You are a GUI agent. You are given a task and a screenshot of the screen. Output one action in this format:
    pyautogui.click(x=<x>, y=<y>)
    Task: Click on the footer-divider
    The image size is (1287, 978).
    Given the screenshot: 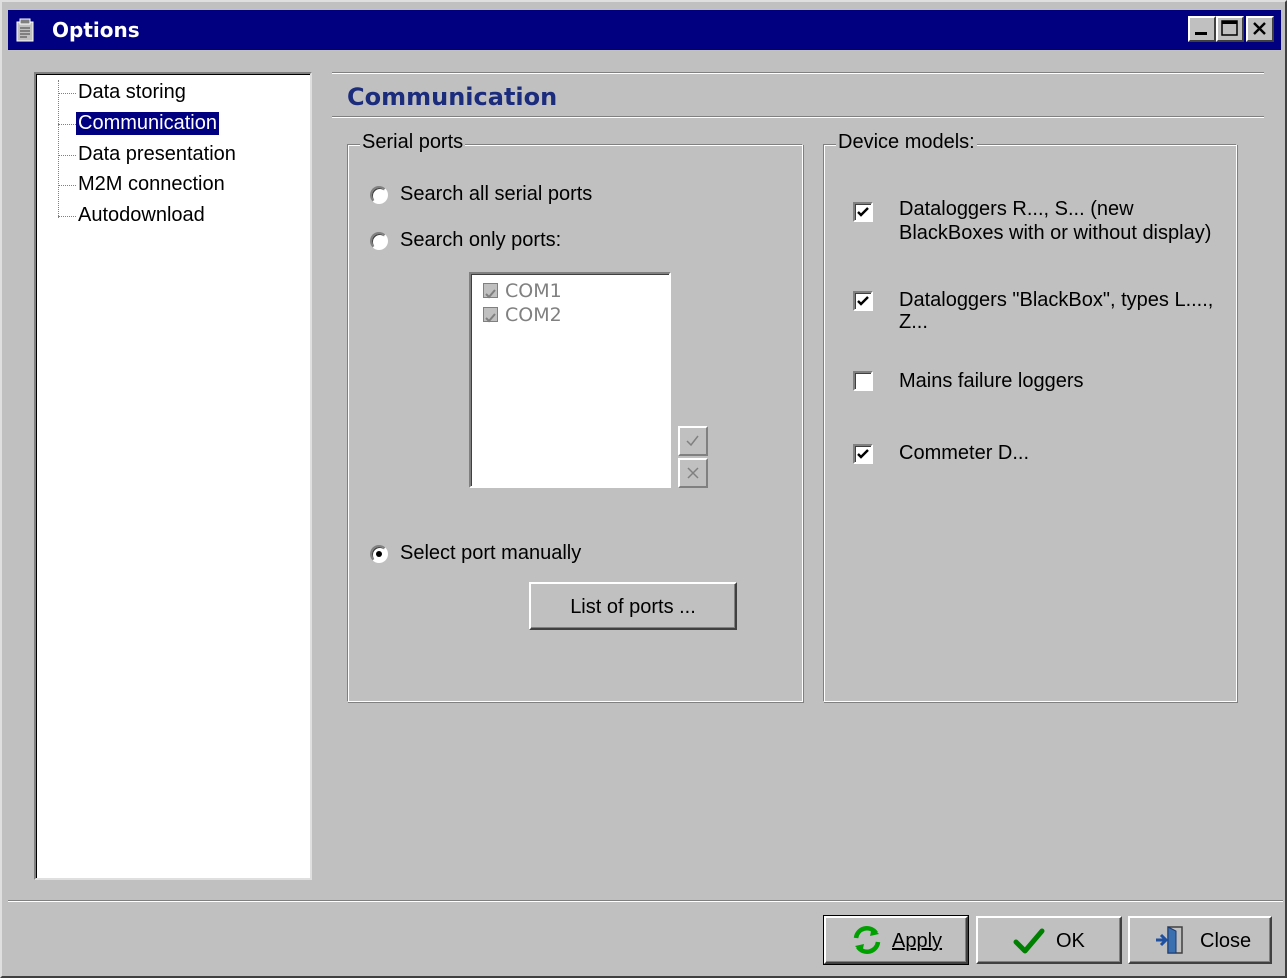 What is the action you would take?
    pyautogui.click(x=645, y=901)
    